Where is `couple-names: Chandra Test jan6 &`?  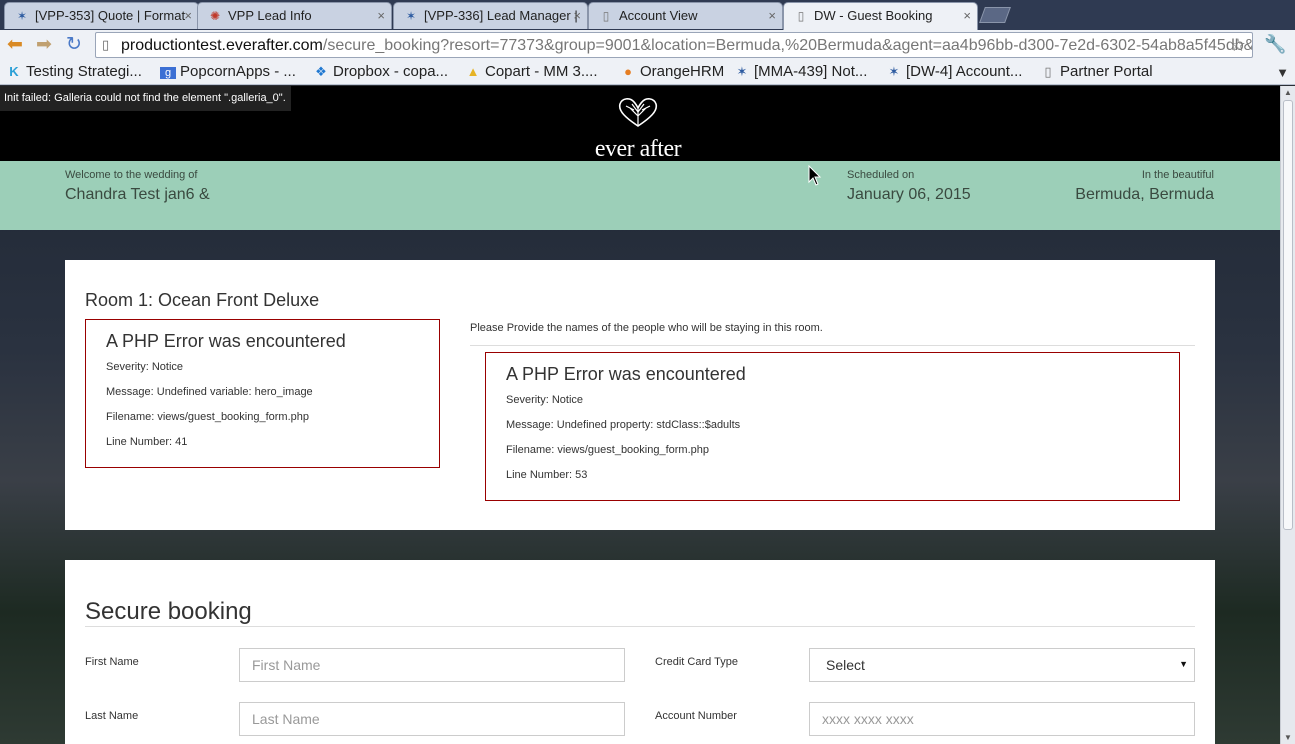 couple-names: Chandra Test jan6 & is located at coordinates (137, 194).